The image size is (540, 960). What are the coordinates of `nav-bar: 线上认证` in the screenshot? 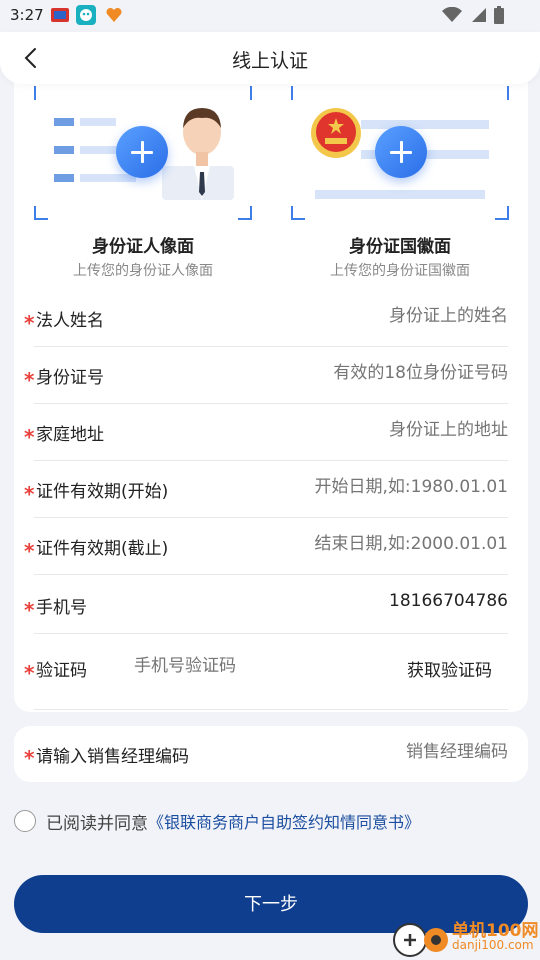 It's located at (270, 58).